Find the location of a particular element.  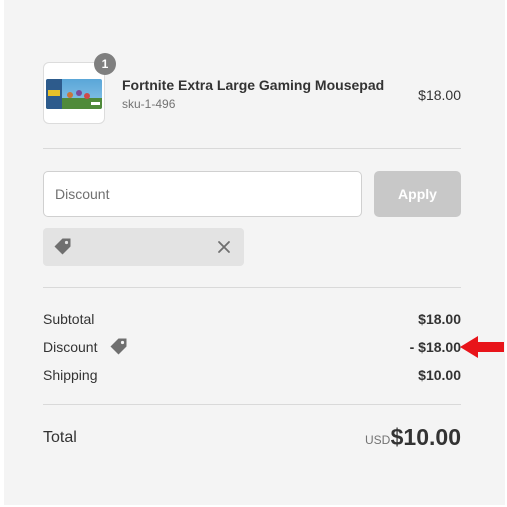

red-arrow-icon is located at coordinates (482, 349).